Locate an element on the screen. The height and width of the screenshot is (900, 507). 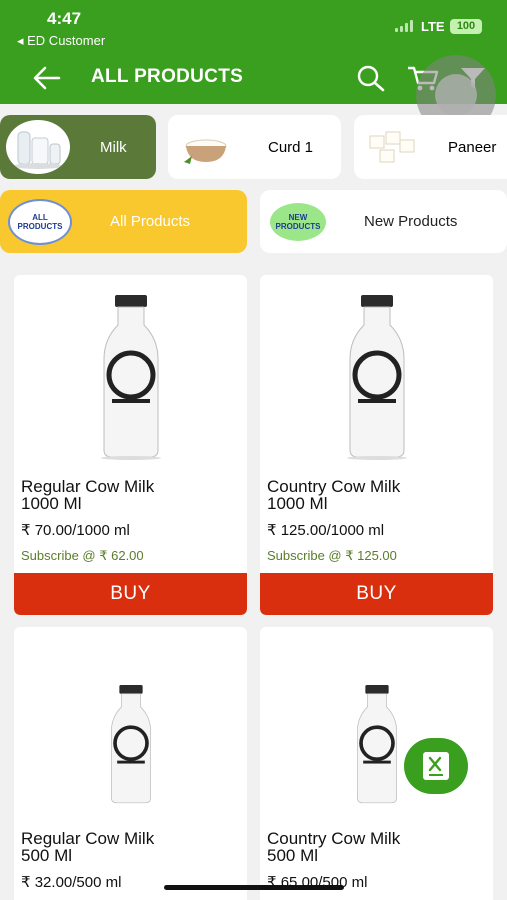
signal-icon is located at coordinates (404, 26).